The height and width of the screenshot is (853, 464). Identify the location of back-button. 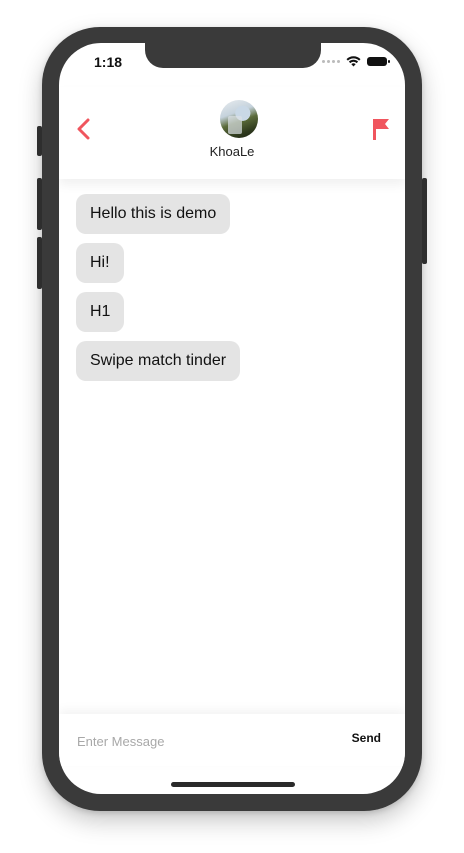
(85, 129).